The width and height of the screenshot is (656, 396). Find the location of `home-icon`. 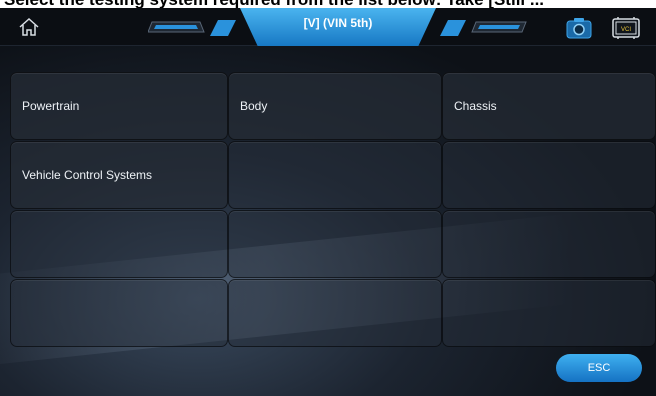

home-icon is located at coordinates (29, 26).